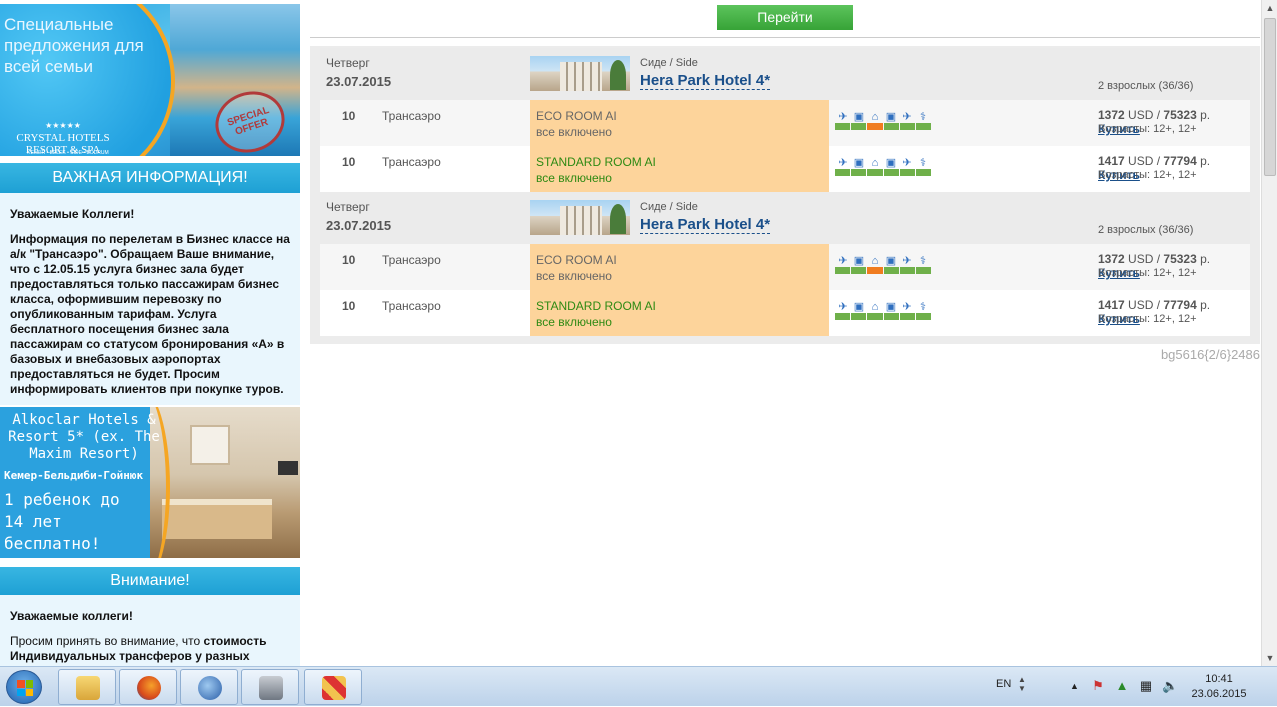 The image size is (1277, 707). Describe the element at coordinates (270, 687) in the screenshot. I see `archive-icon` at that location.